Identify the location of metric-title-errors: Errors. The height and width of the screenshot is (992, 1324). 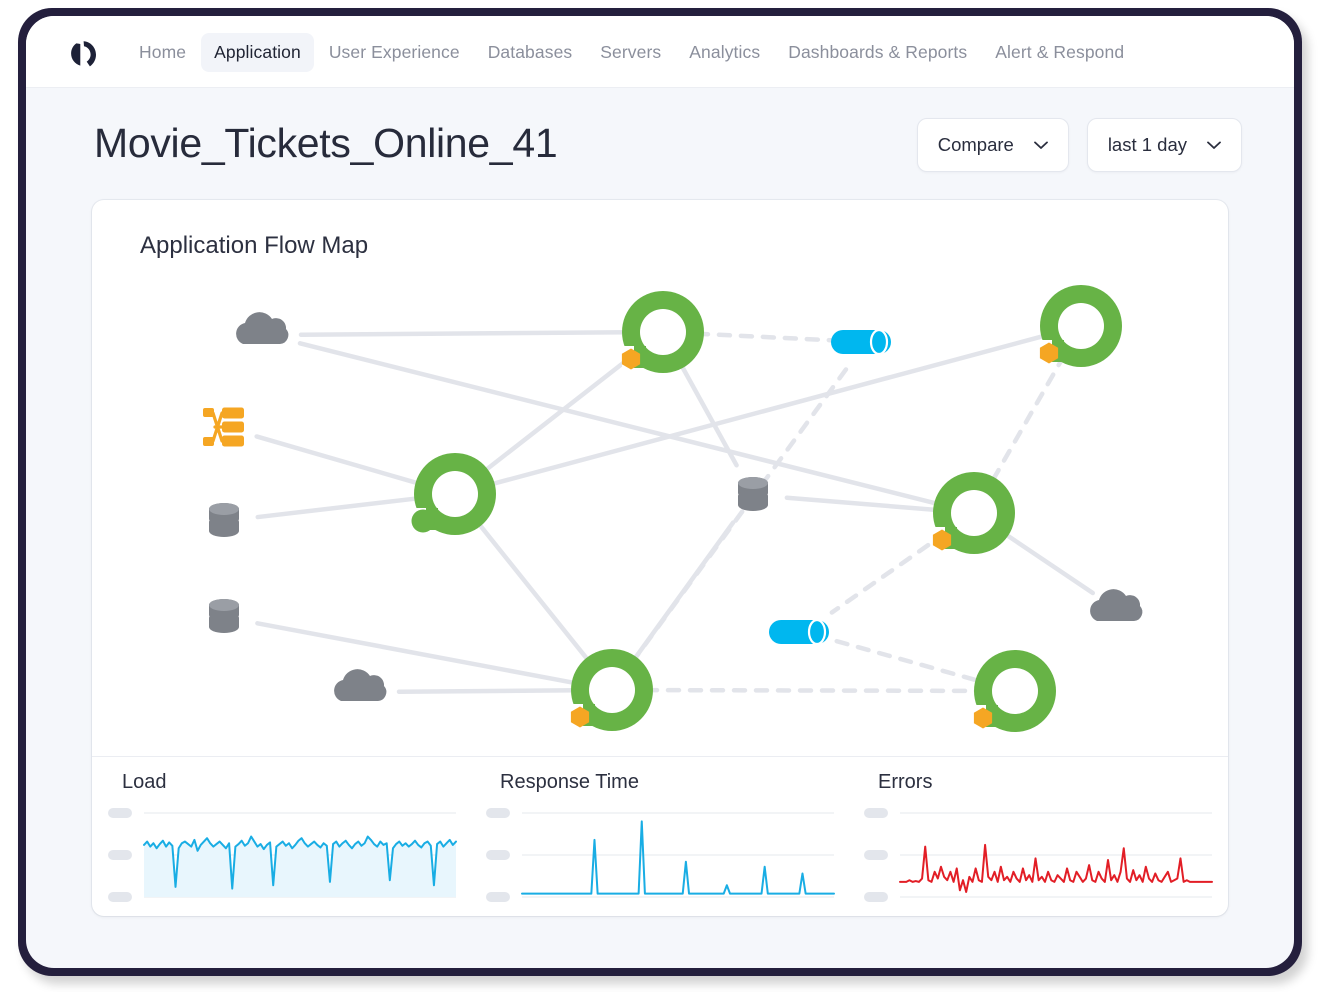
(905, 782).